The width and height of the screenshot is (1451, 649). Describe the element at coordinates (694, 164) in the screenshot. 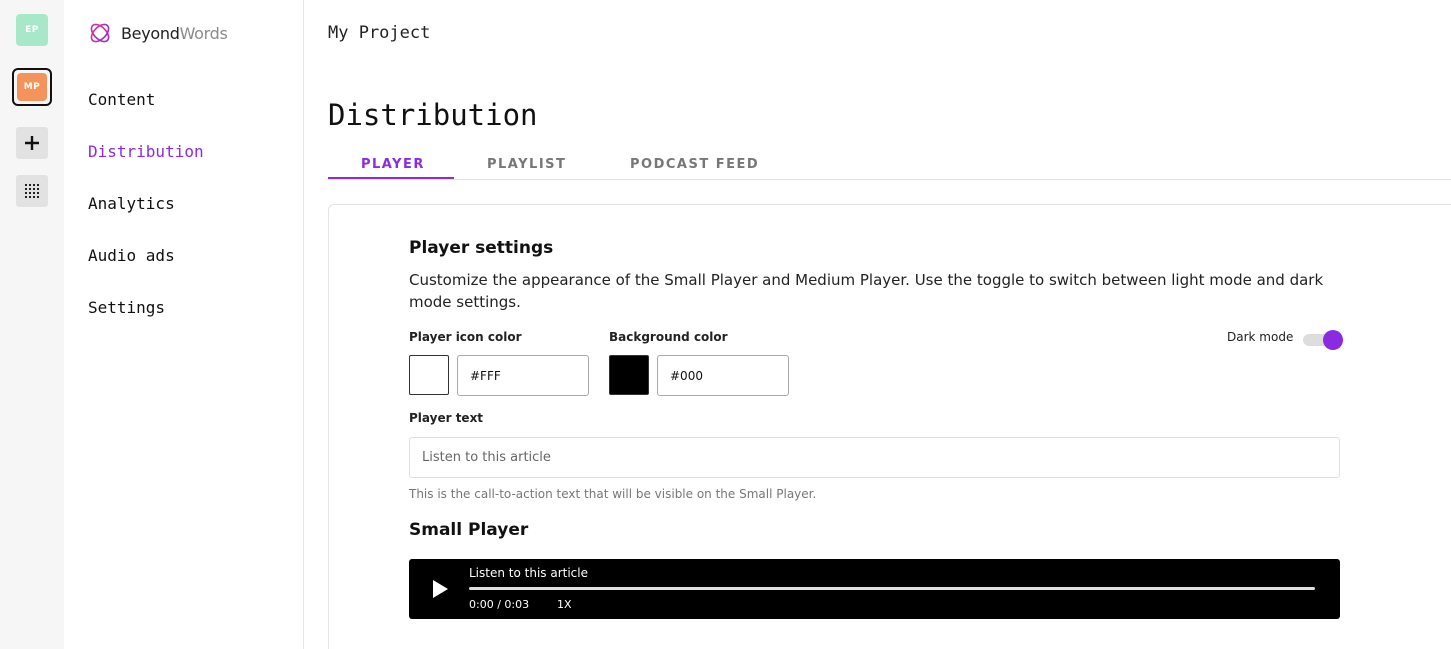

I see `tab-podcast-feed: PODCAST FEED` at that location.